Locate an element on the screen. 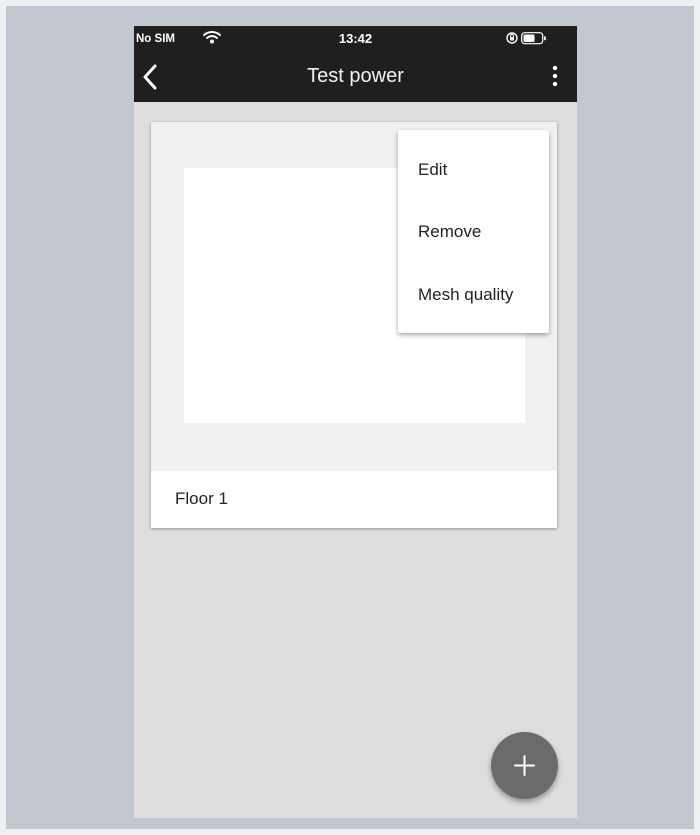  add-floor-button is located at coordinates (524, 765).